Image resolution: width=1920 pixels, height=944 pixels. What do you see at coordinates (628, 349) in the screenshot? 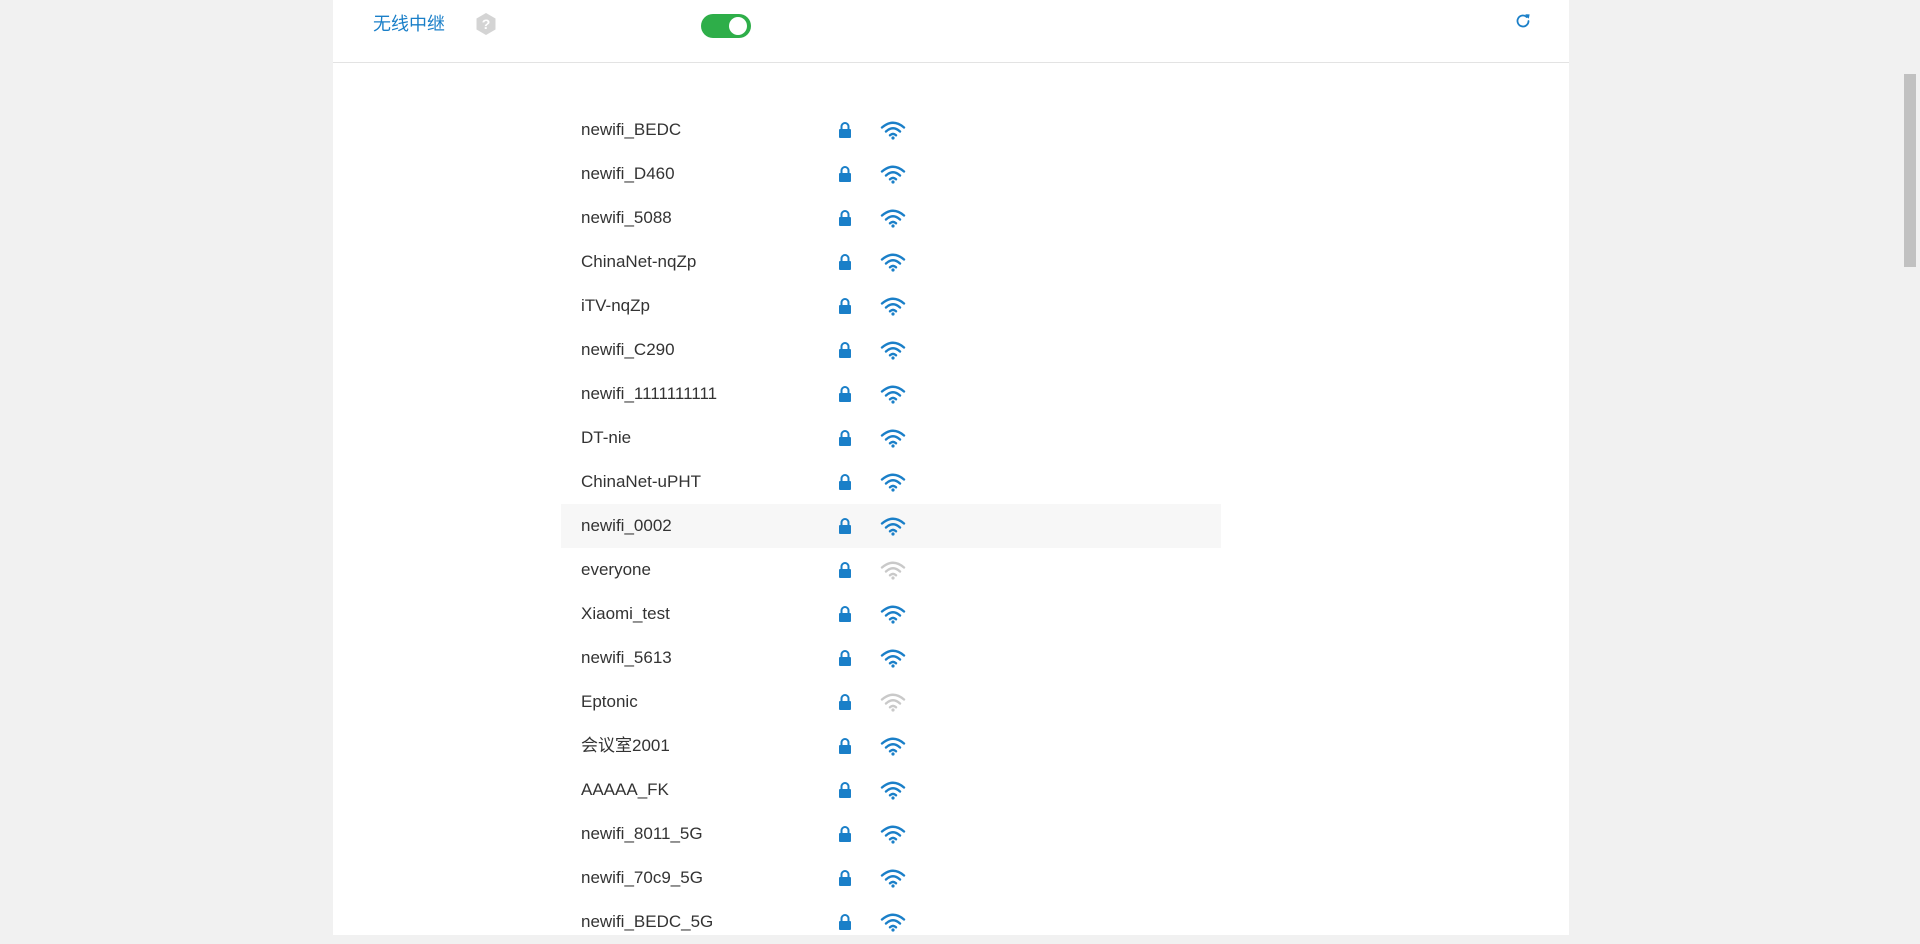
I see `network-ssid: newifi_C290` at bounding box center [628, 349].